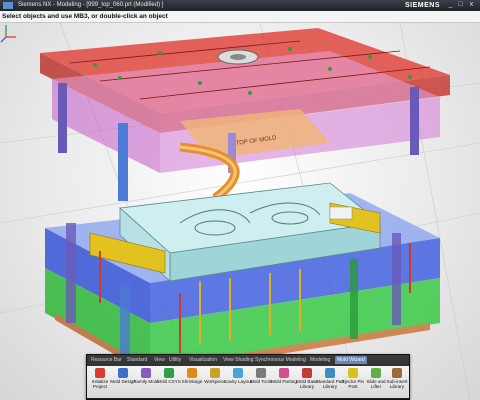 The width and height of the screenshot is (480, 400). Describe the element at coordinates (460, 5) in the screenshot. I see `maximize-button: □` at that location.